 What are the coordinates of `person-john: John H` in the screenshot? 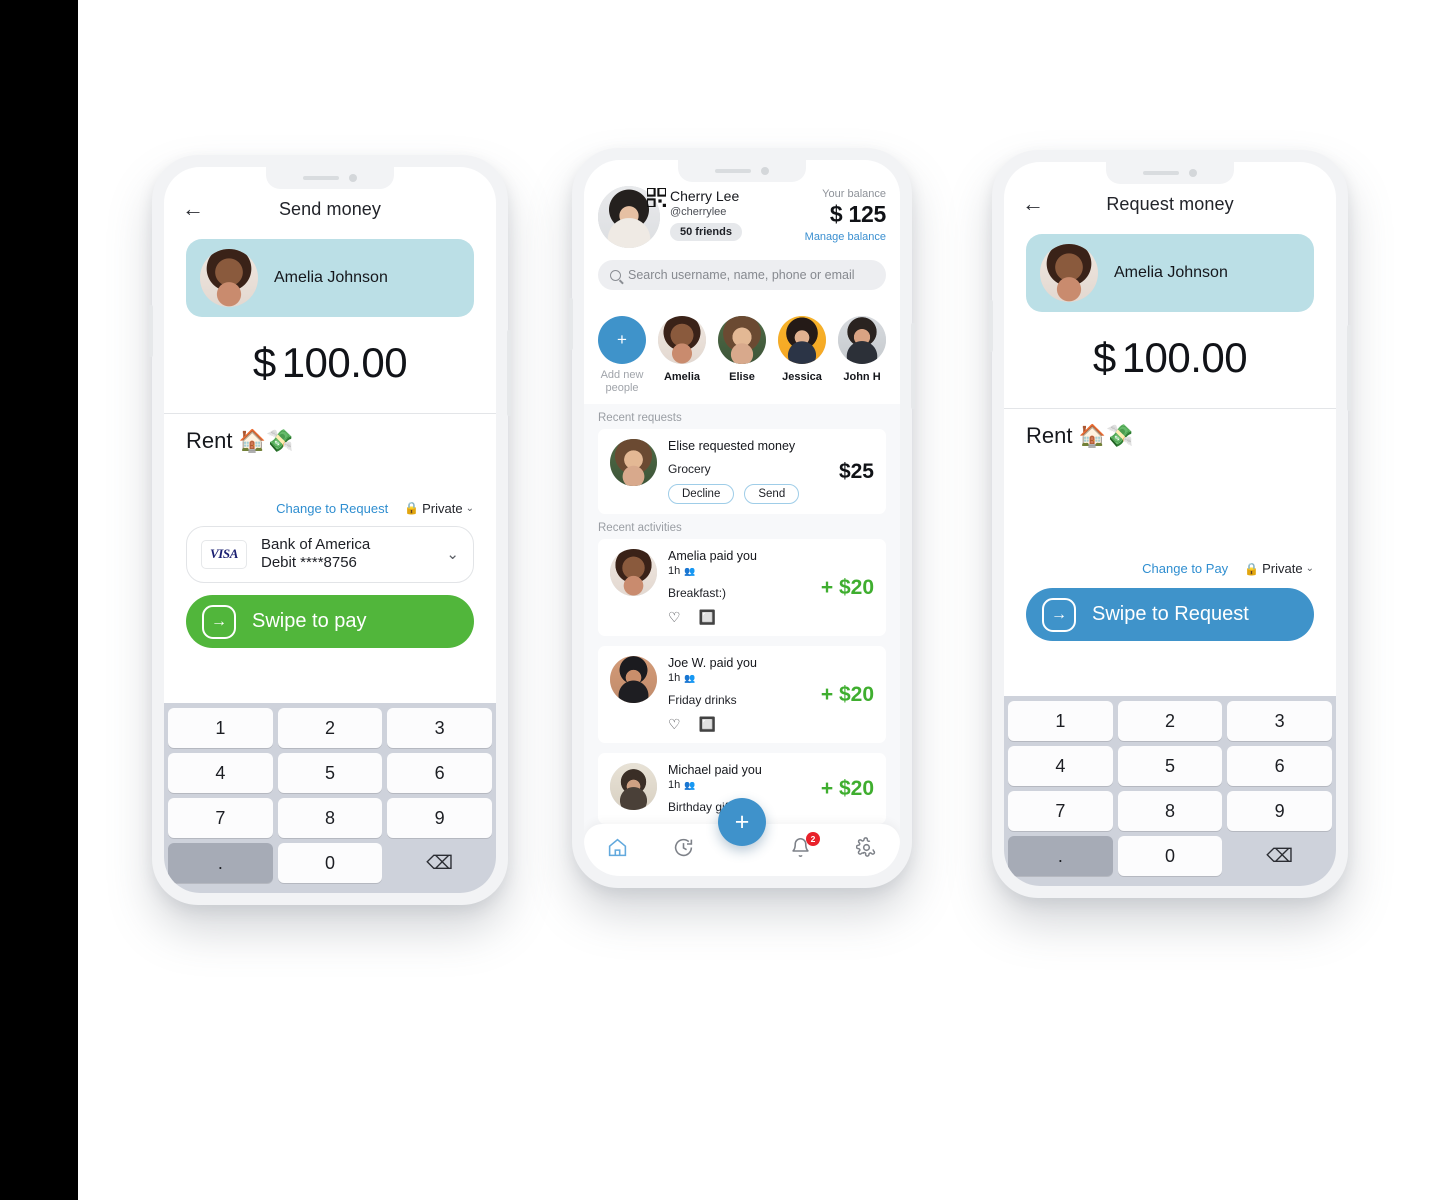 It's located at (862, 349).